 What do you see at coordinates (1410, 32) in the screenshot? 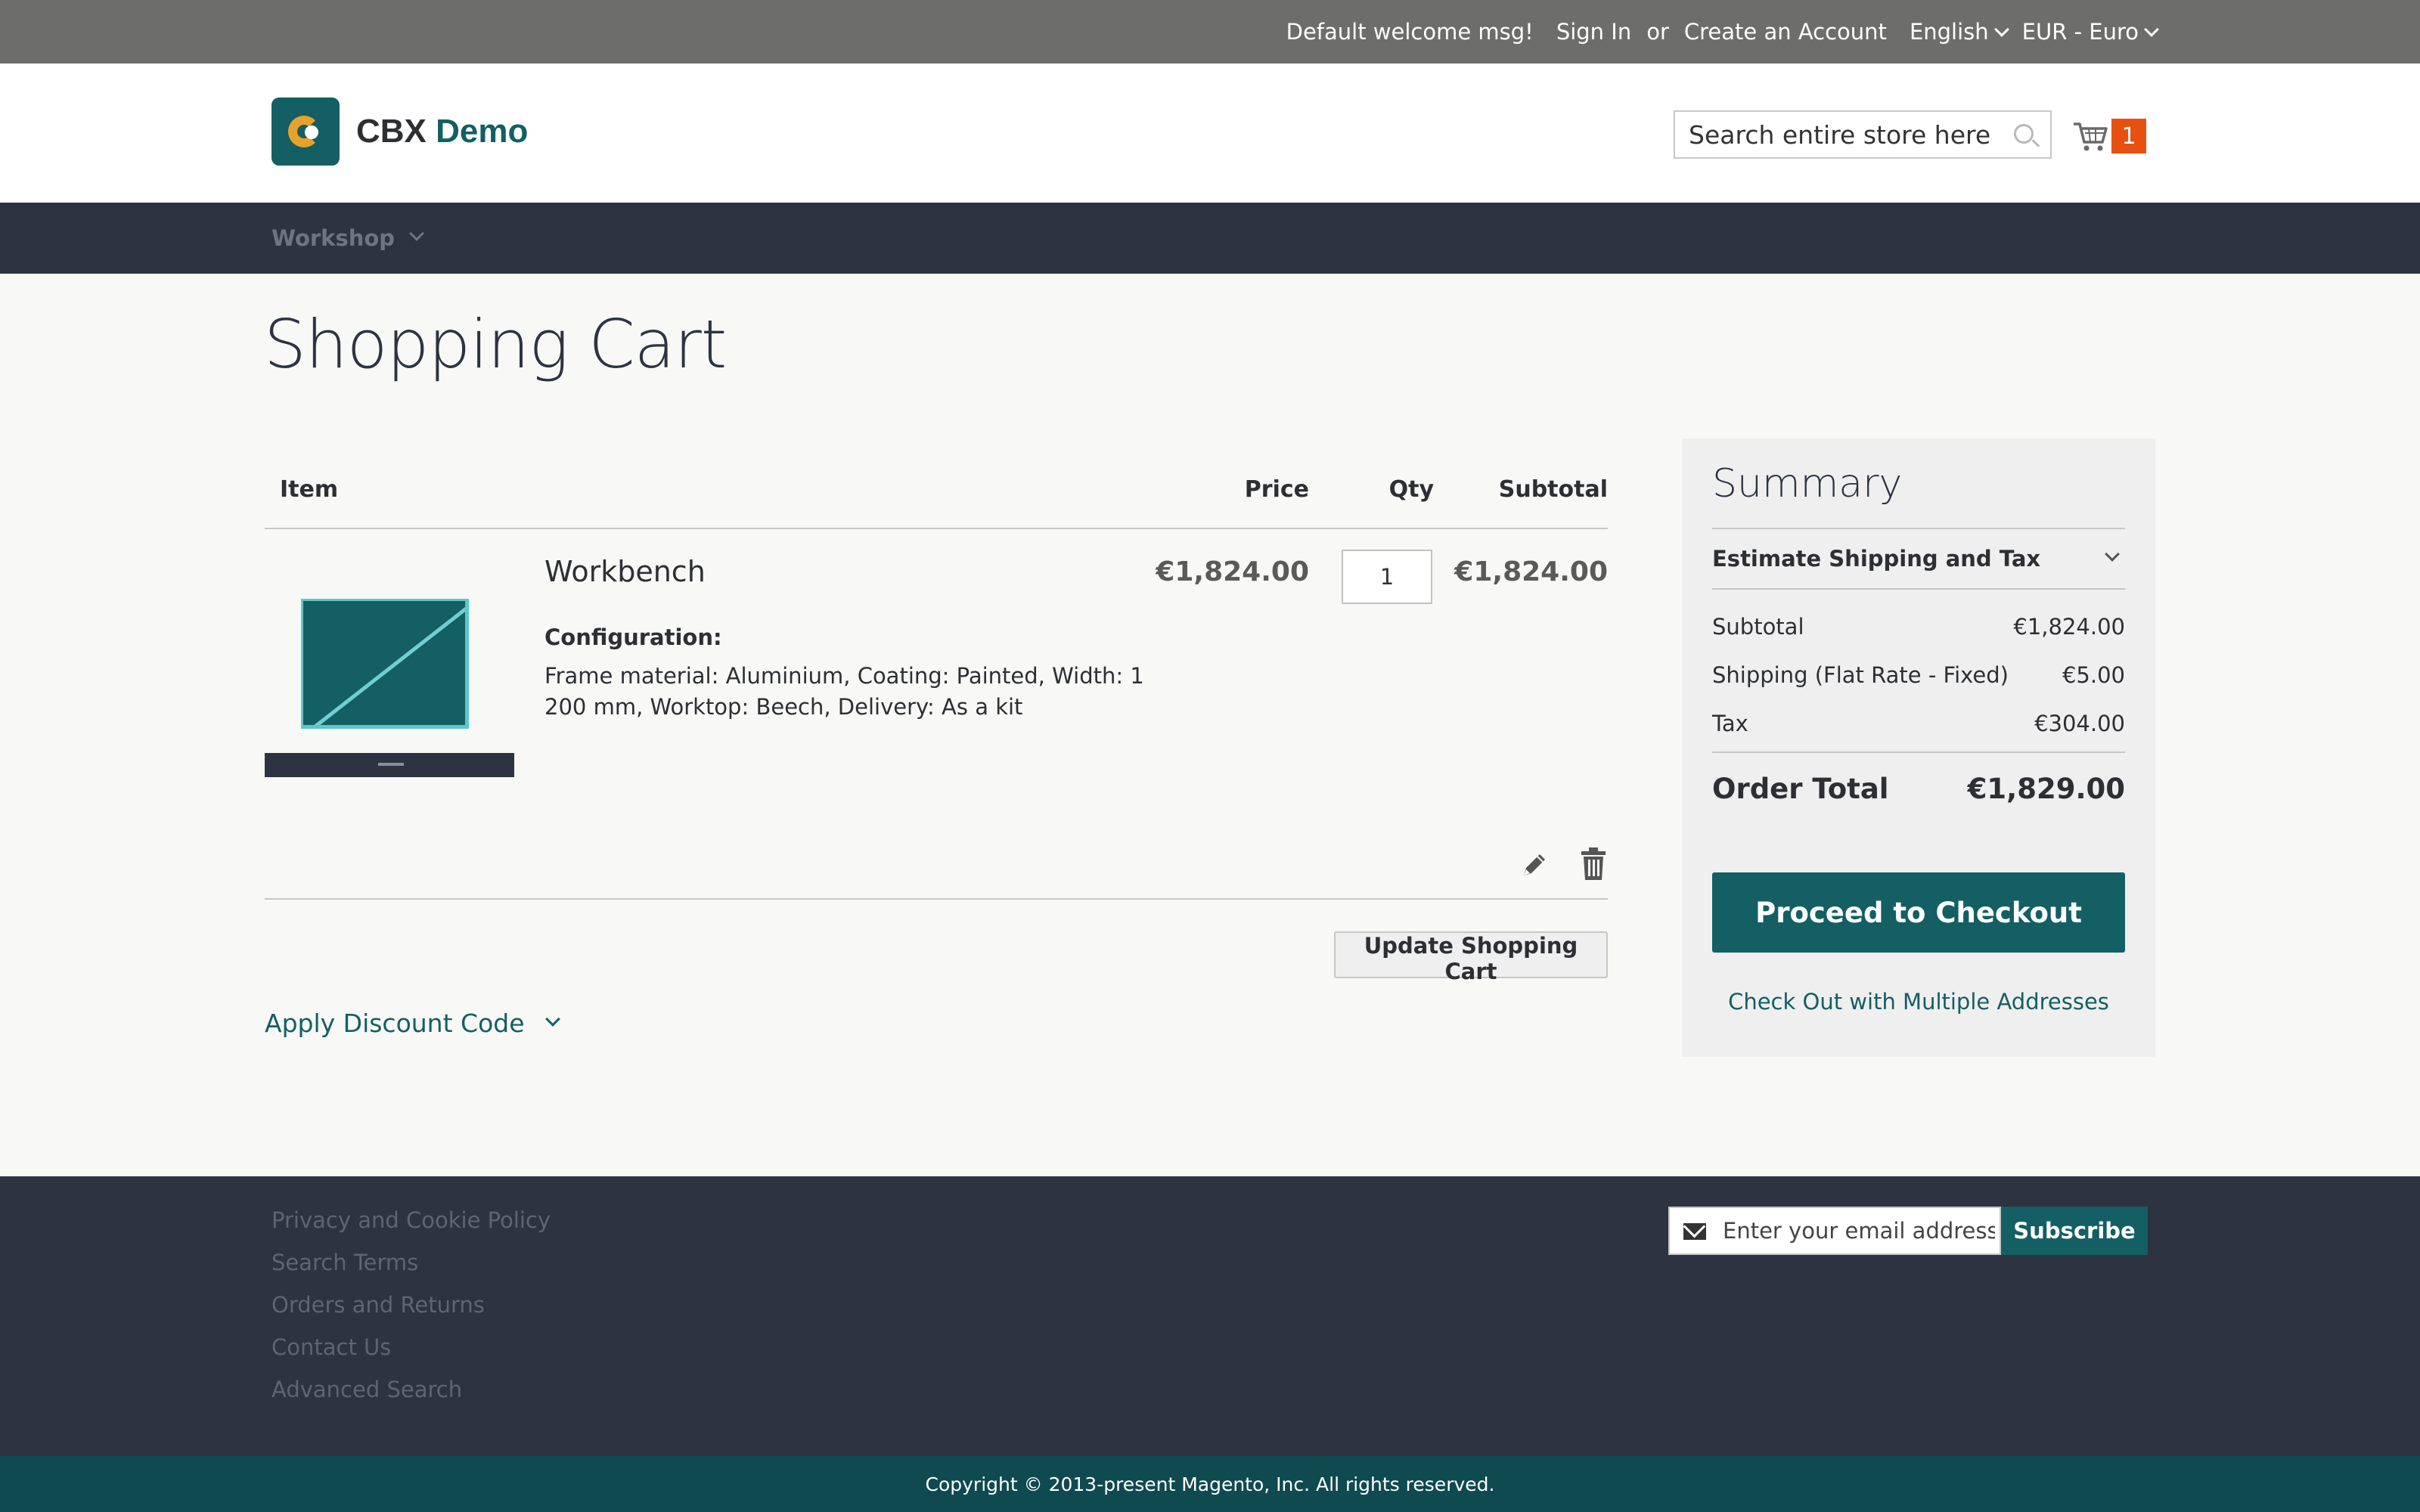
I see `welcome-message: Default welcome msg!` at bounding box center [1410, 32].